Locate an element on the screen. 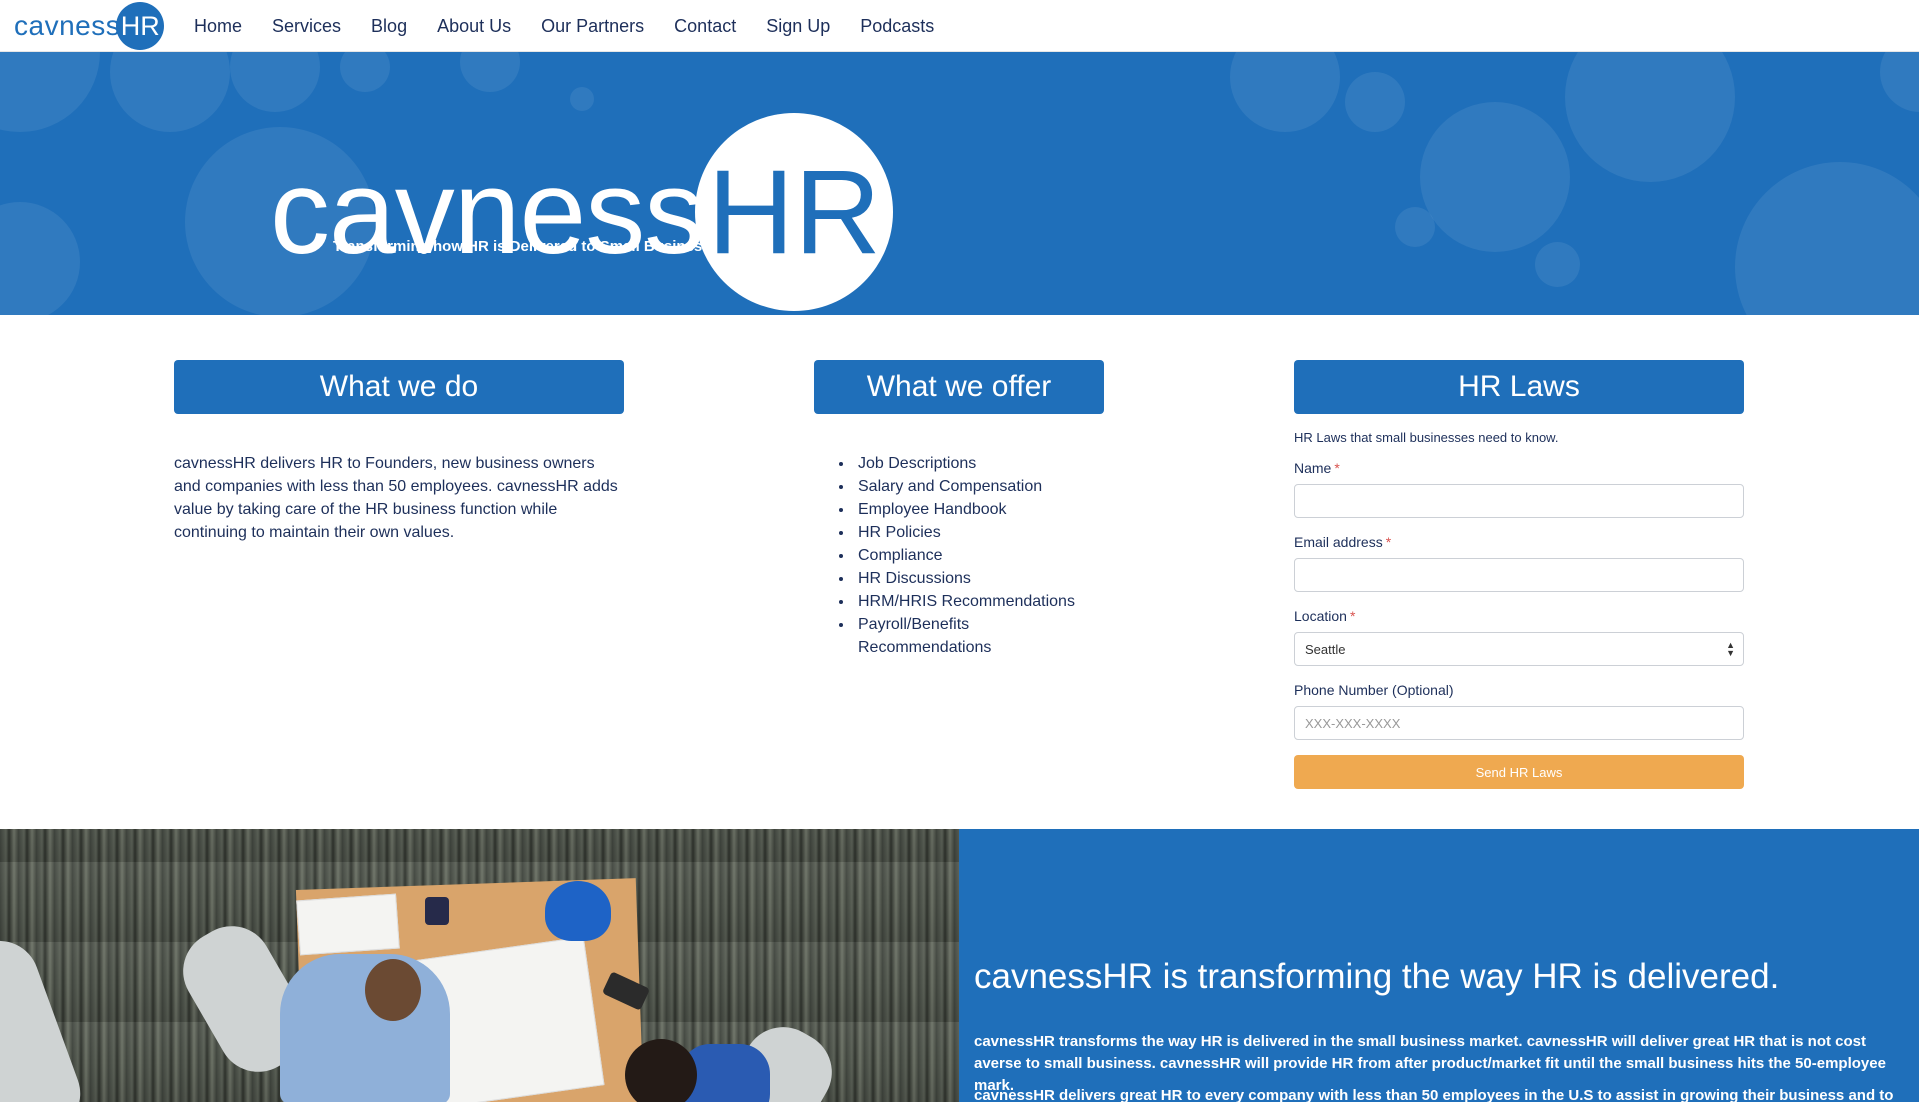 The height and width of the screenshot is (1102, 1919). nav-home: Home is located at coordinates (218, 26).